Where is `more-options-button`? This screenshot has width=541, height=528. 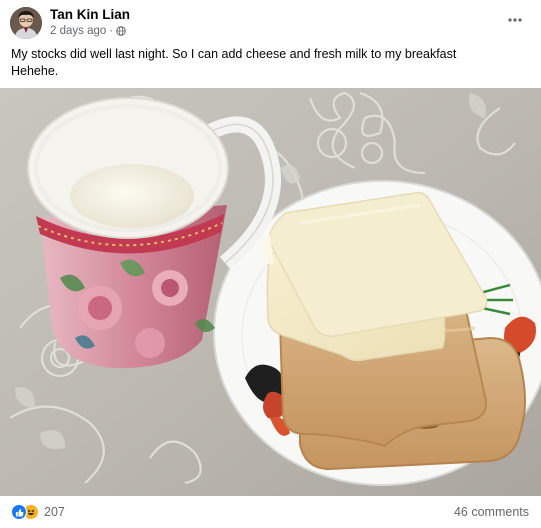 more-options-button is located at coordinates (515, 20).